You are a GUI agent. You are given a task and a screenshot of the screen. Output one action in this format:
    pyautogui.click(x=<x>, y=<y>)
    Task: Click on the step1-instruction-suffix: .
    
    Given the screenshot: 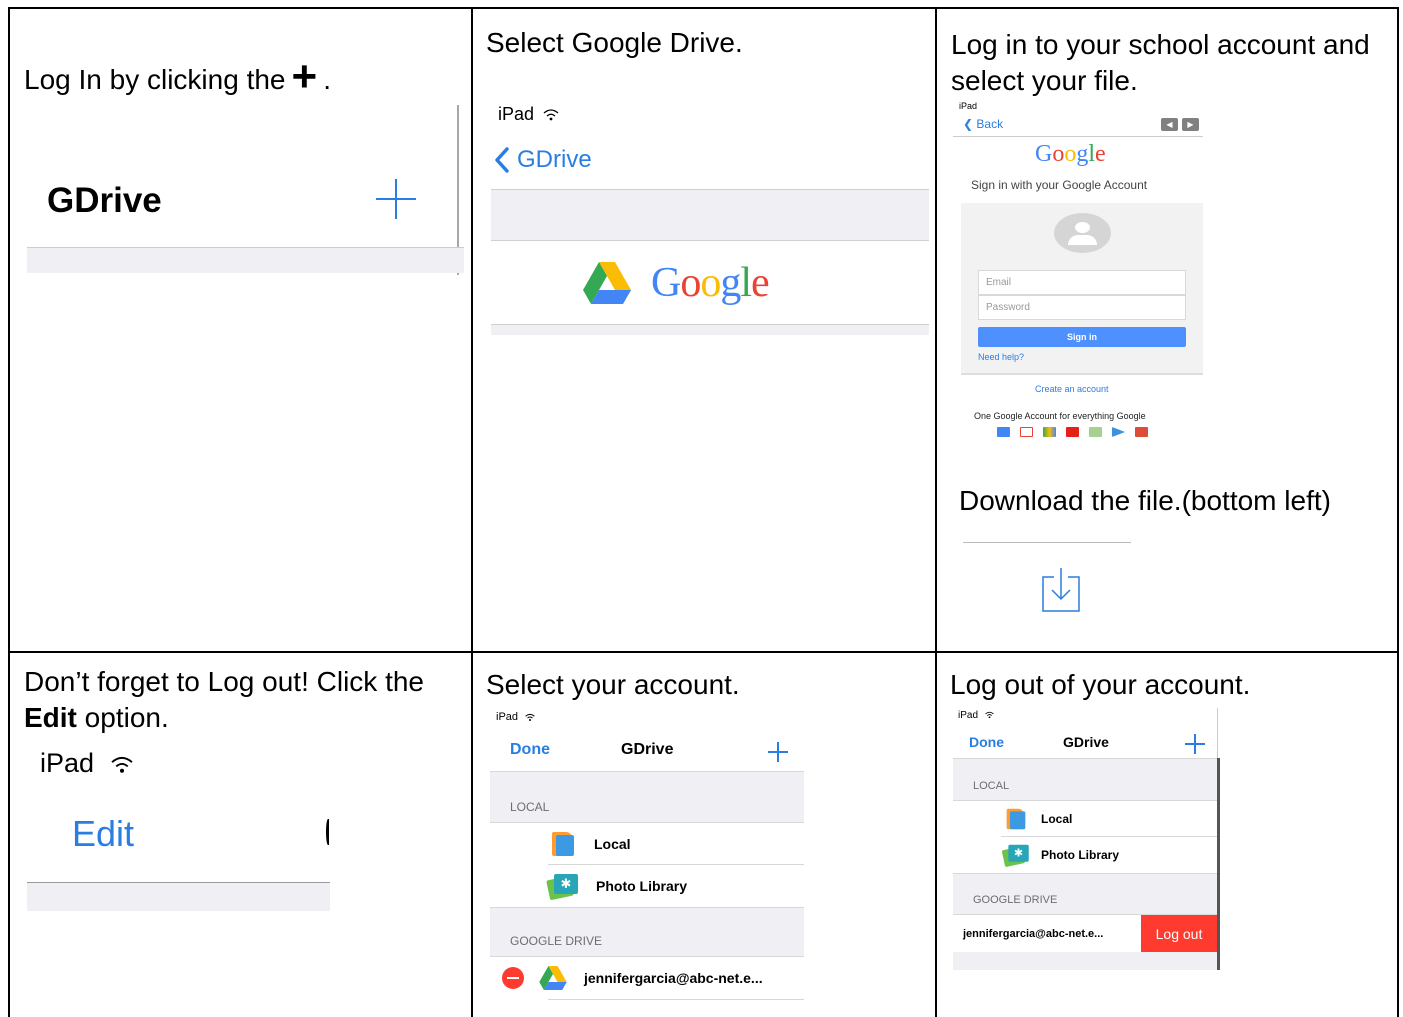 What is the action you would take?
    pyautogui.click(x=327, y=79)
    